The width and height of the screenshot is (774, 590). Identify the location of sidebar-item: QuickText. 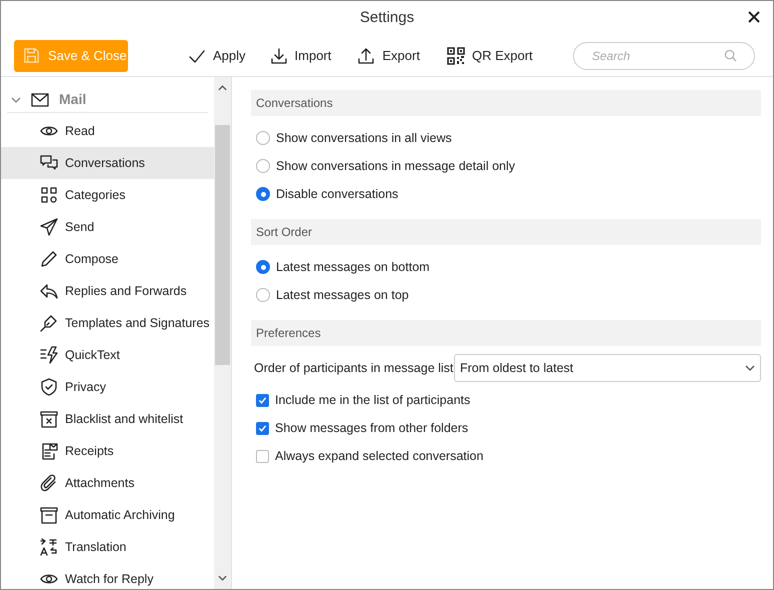
(107, 355).